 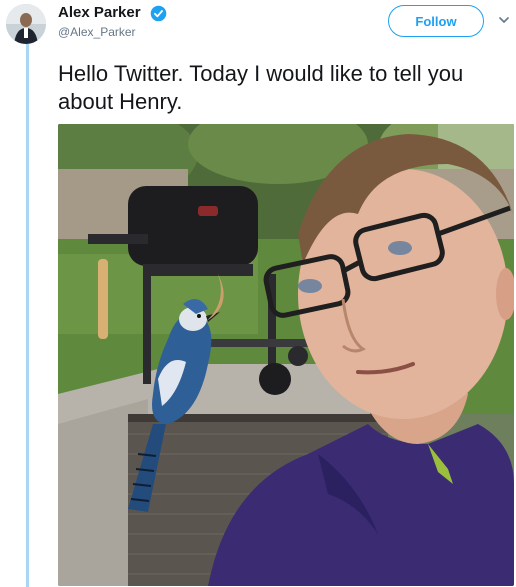 What do you see at coordinates (97, 32) in the screenshot?
I see `user-handle: @Alex_Parker` at bounding box center [97, 32].